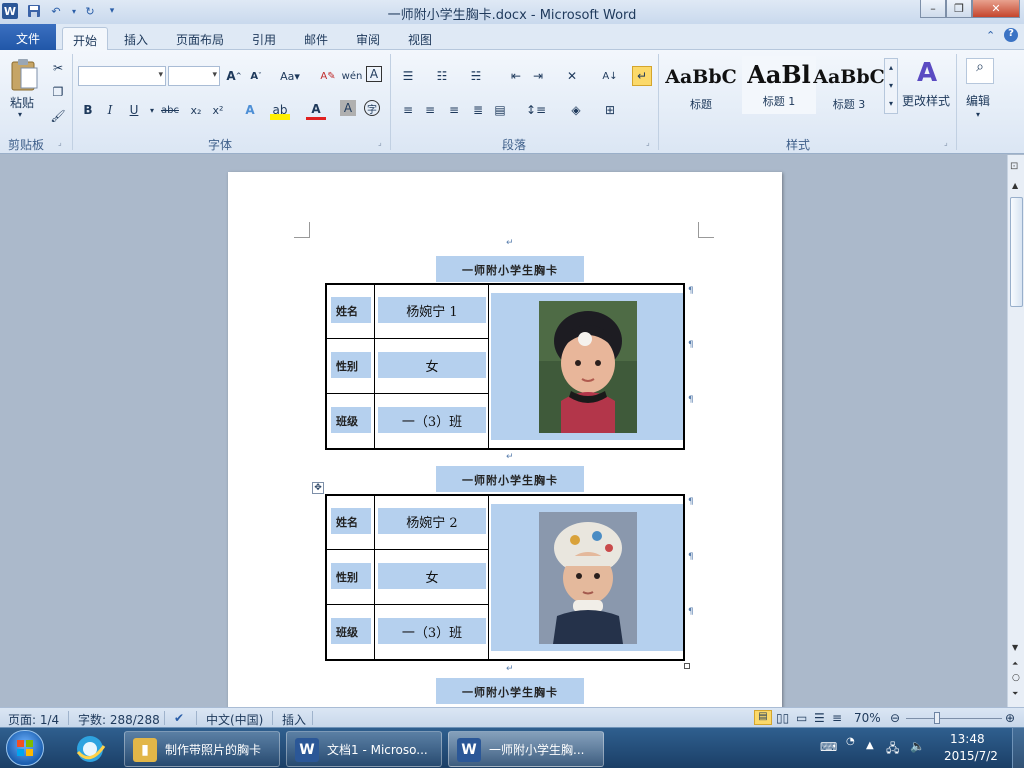  What do you see at coordinates (290, 76) in the screenshot?
I see `change-case-icon: Aa▾` at bounding box center [290, 76].